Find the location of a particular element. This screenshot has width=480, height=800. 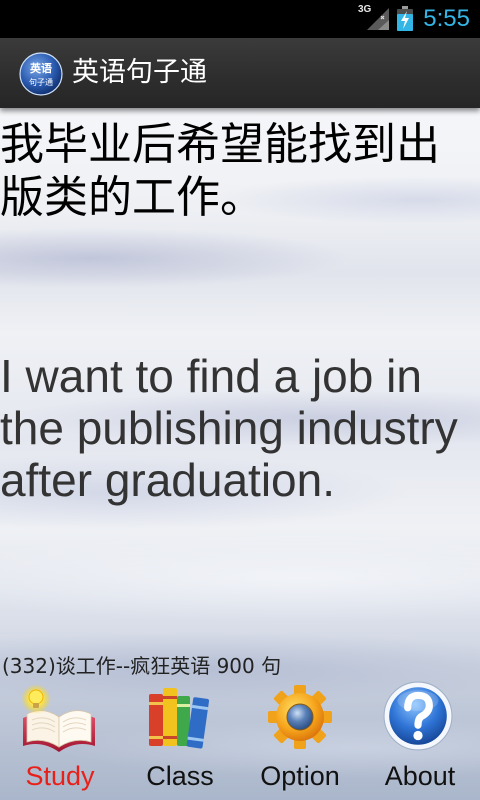

logo-text-top: 英语 is located at coordinates (40, 68).